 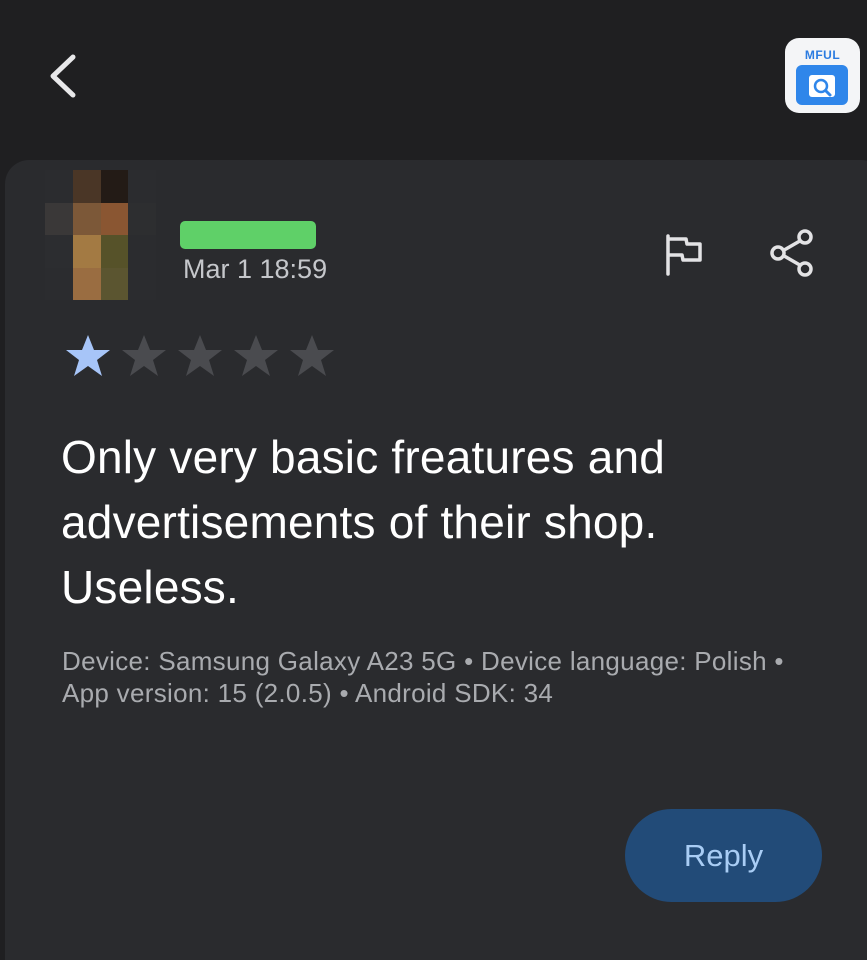 What do you see at coordinates (624, 661) in the screenshot?
I see `device-language: Device language: Polish` at bounding box center [624, 661].